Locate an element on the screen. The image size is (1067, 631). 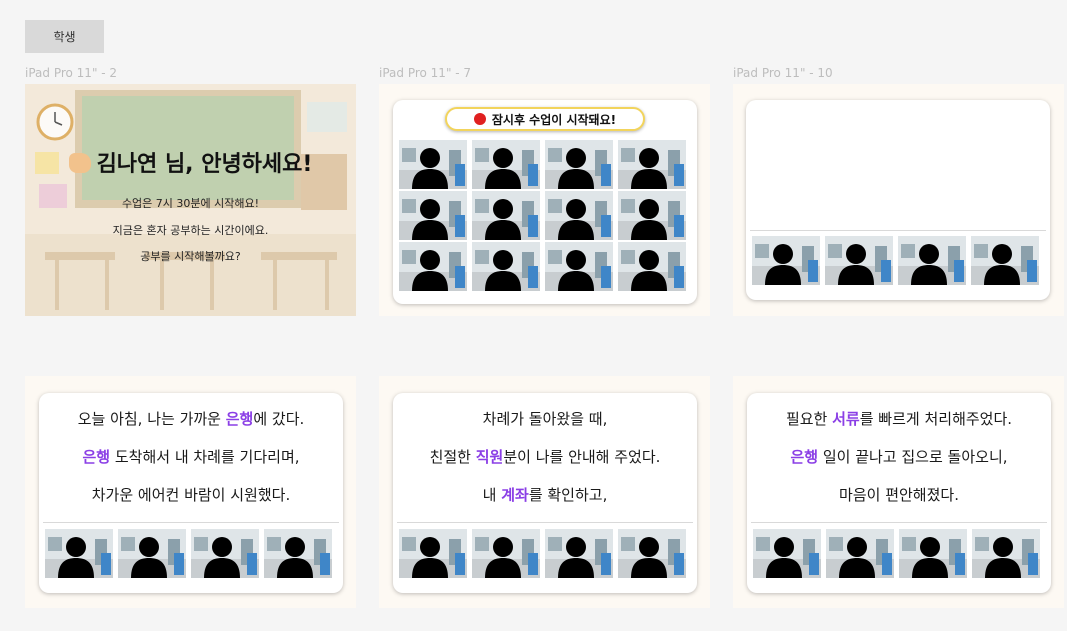
recording-dot-icon is located at coordinates (479, 119).